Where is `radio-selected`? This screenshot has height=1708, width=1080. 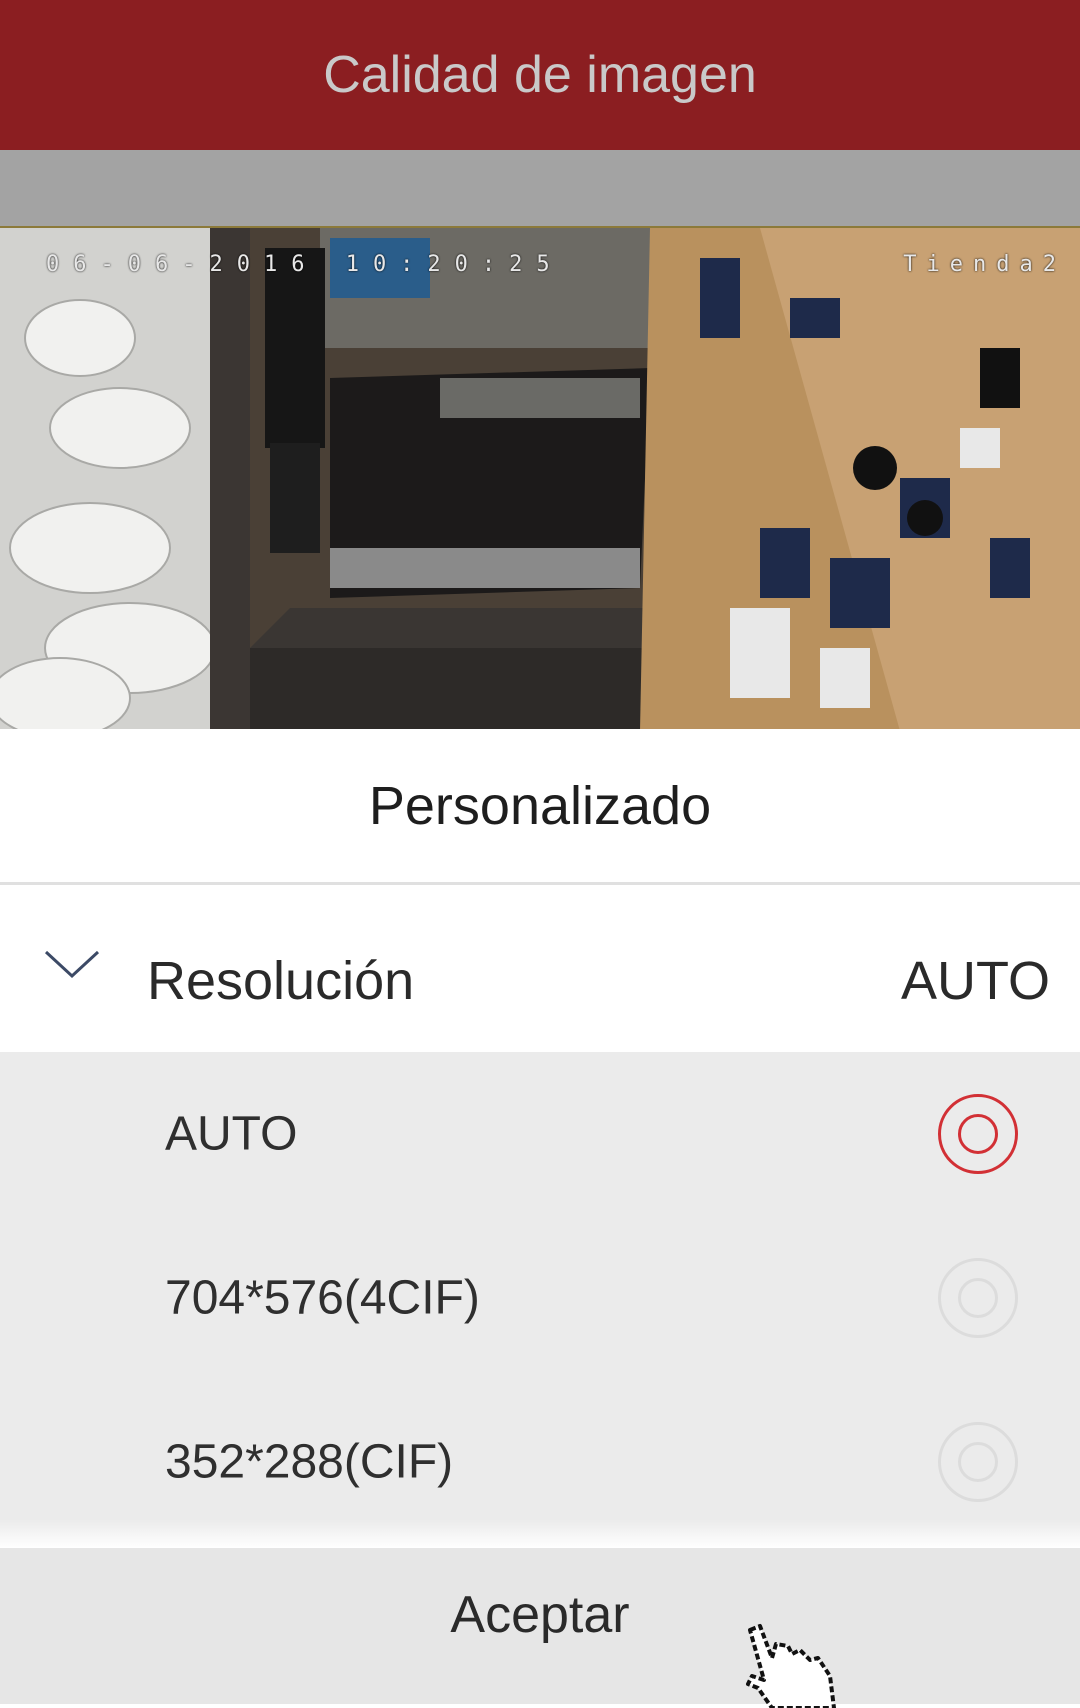
radio-selected is located at coordinates (978, 1134).